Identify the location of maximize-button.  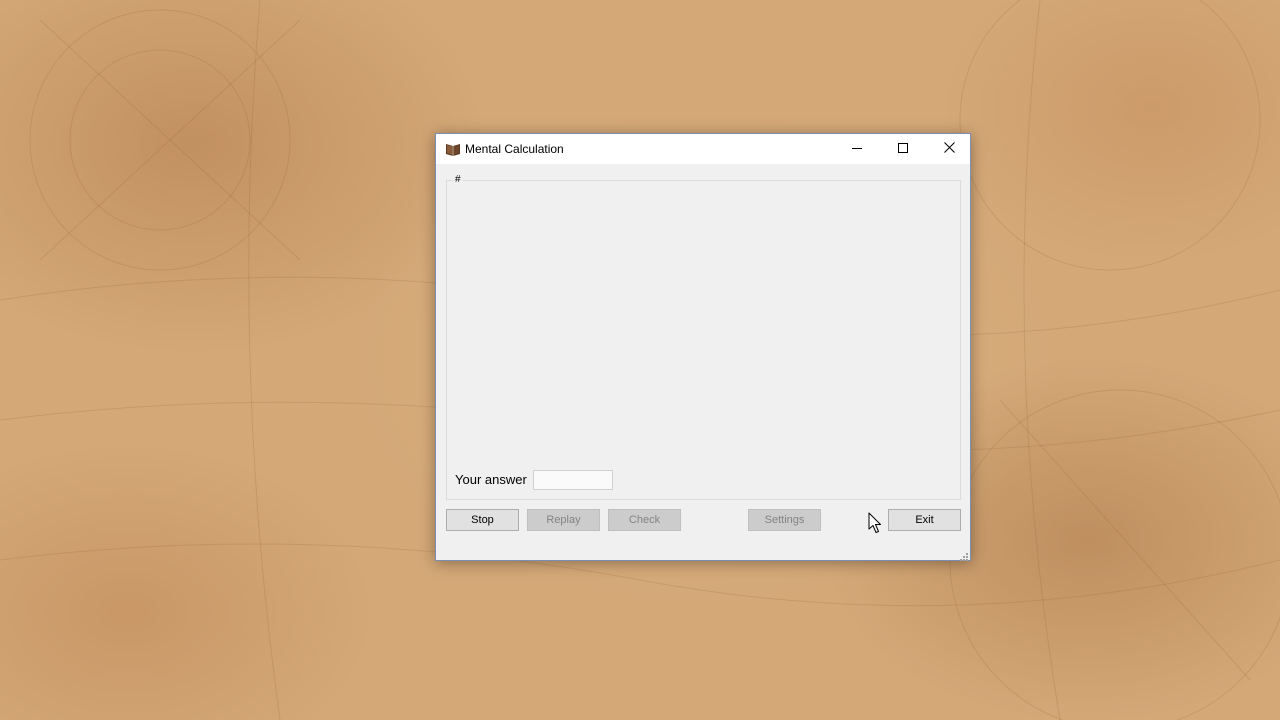
(903, 149).